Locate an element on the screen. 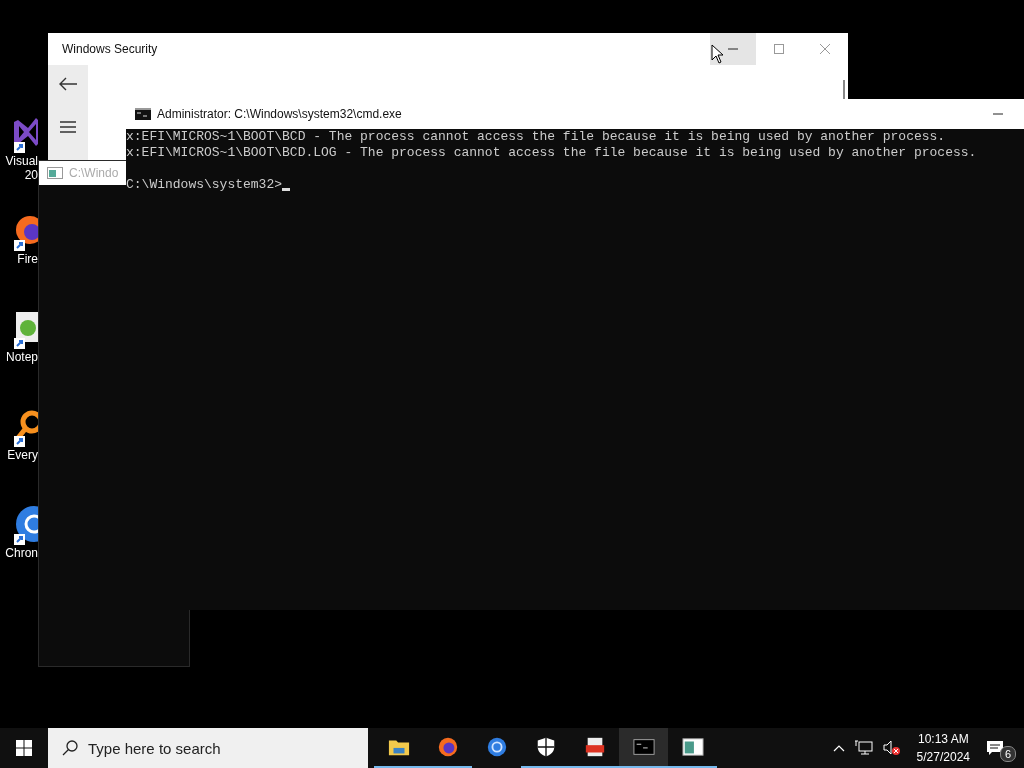  desktop-icon-label: Visual 20 is located at coordinates (21, 168).